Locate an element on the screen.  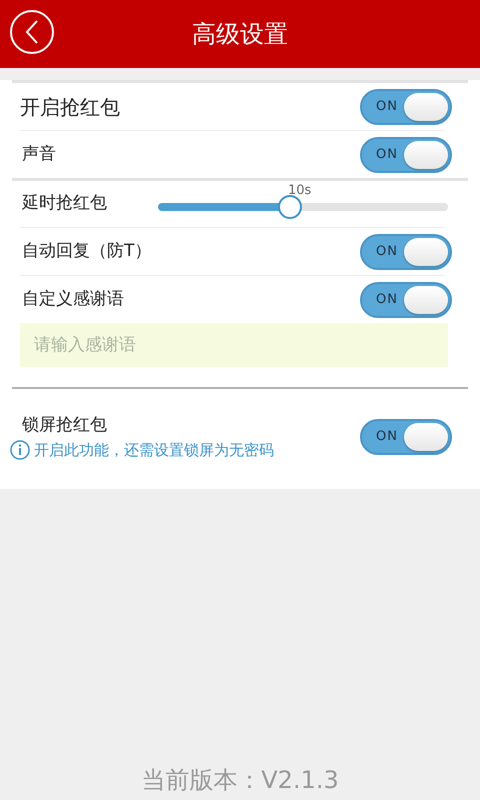
setting-label: 锁屏抢红包 is located at coordinates (64, 425).